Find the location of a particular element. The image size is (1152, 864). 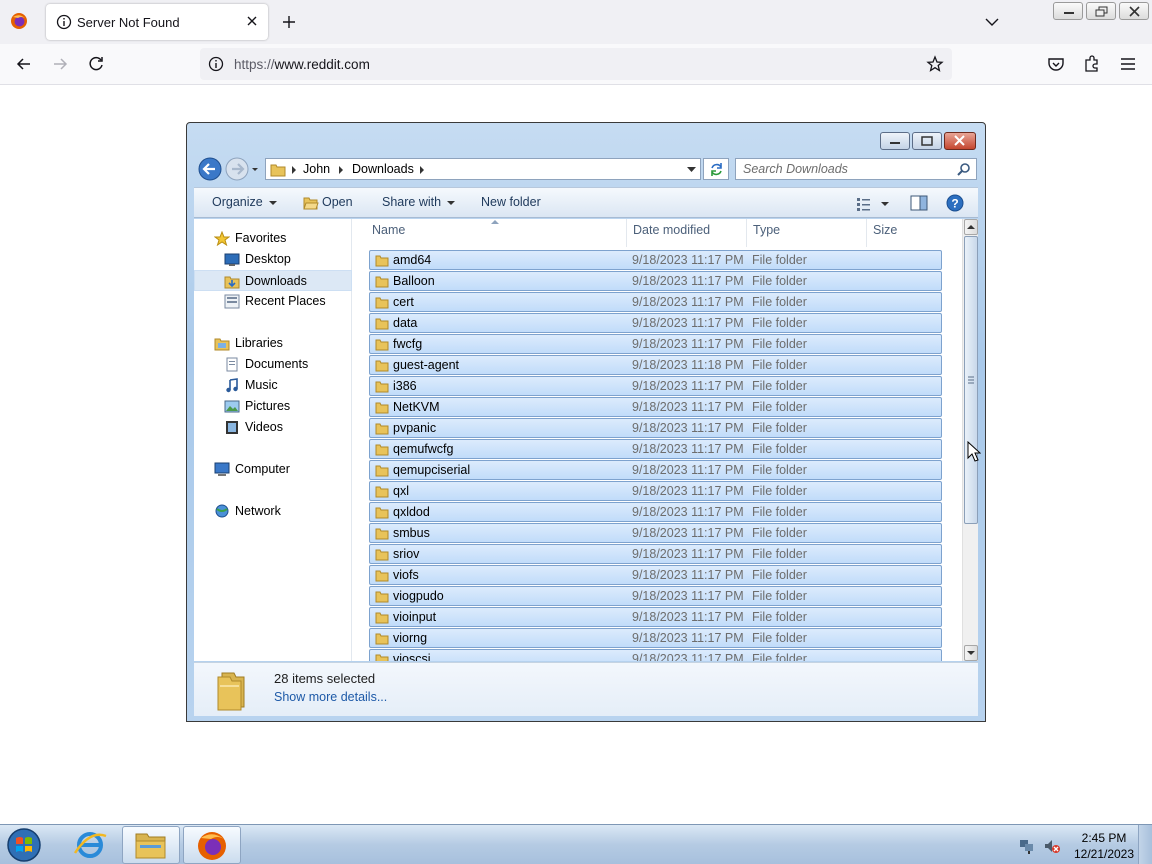

explorer-close-button is located at coordinates (960, 141).